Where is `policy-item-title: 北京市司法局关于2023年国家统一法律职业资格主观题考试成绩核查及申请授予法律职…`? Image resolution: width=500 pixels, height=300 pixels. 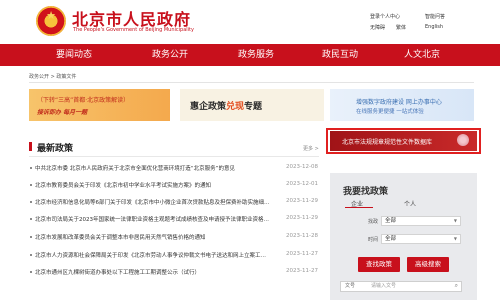
policy-item-title: 北京市司法局关于2023年国家统一法律职业资格主观题考试成绩核查及申请授予法律职… is located at coordinates (152, 219).